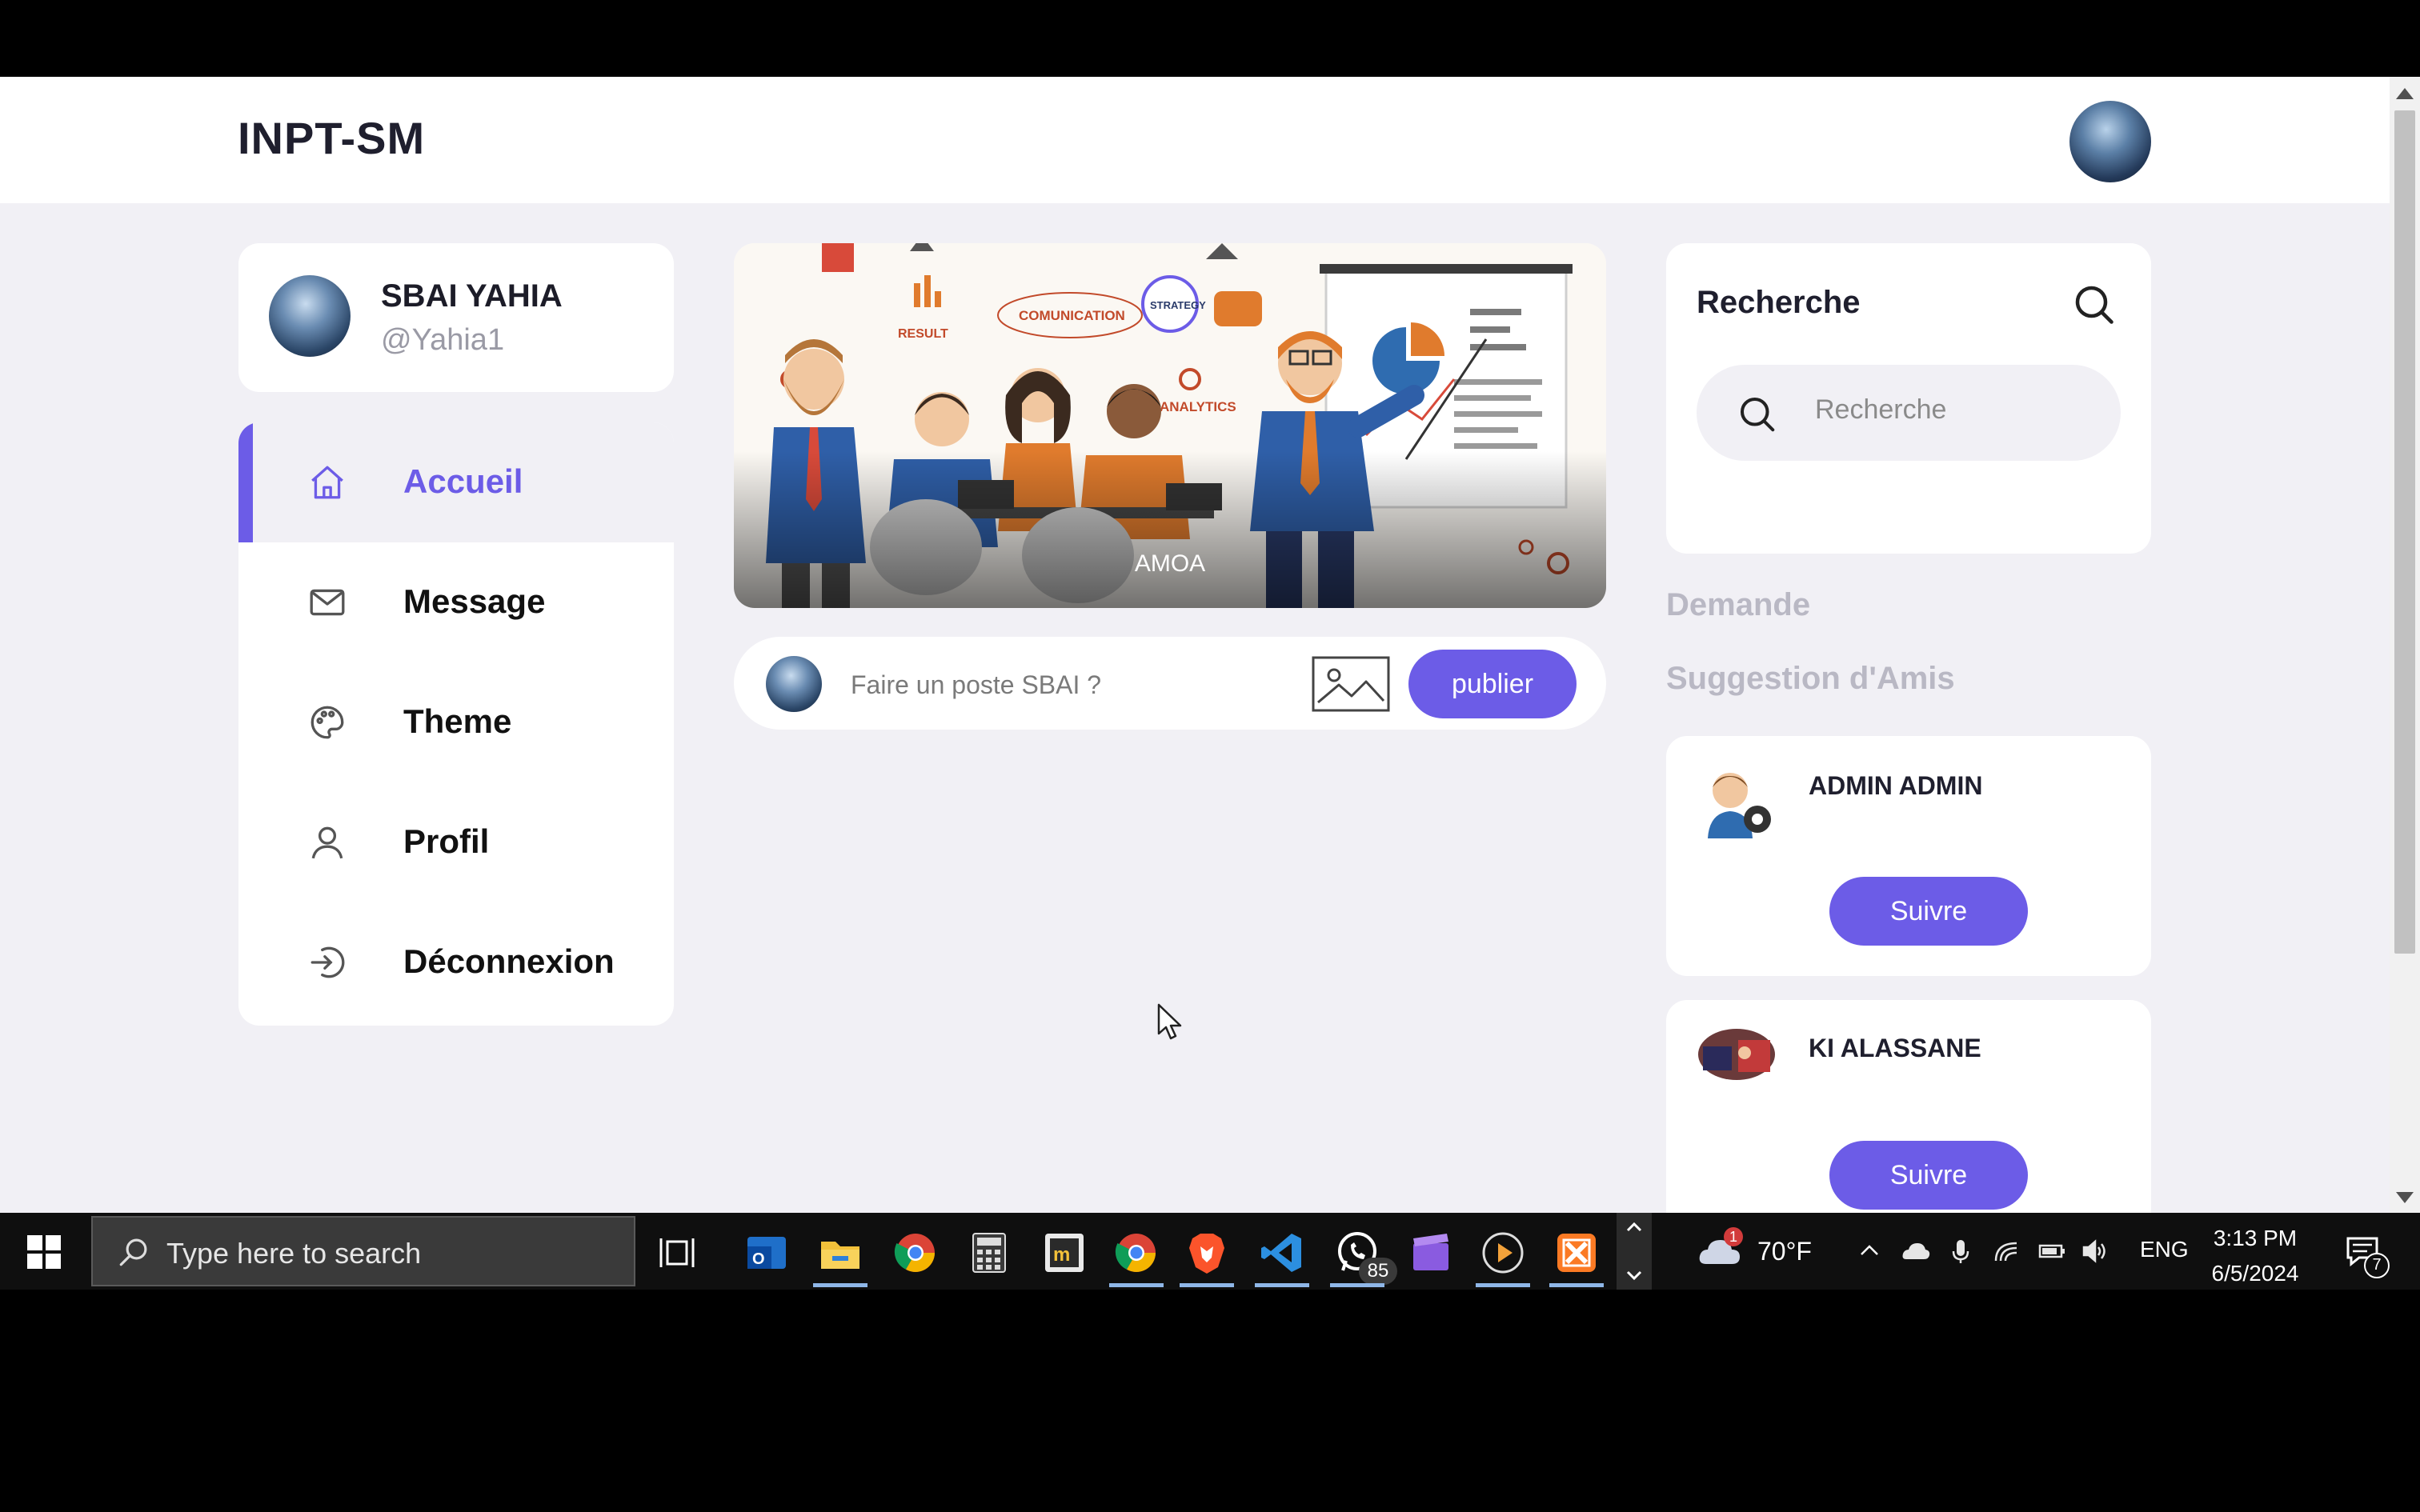 This screenshot has height=1512, width=2420. I want to click on svg-text: m, so click(1061, 1255).